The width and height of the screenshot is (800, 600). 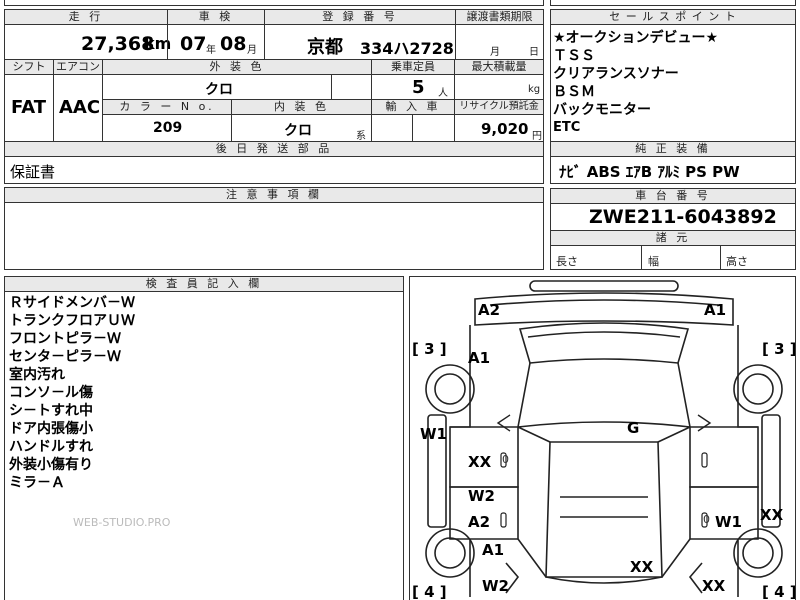 What do you see at coordinates (673, 196) in the screenshot?
I see `chassis-label: 車 台 番 号` at bounding box center [673, 196].